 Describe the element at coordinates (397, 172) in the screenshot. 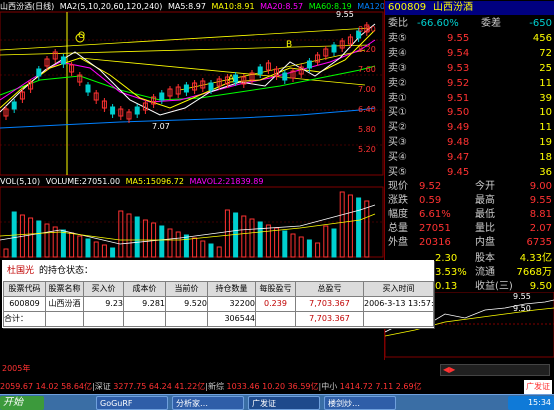

I see `order-level-label: 买⑤` at that location.